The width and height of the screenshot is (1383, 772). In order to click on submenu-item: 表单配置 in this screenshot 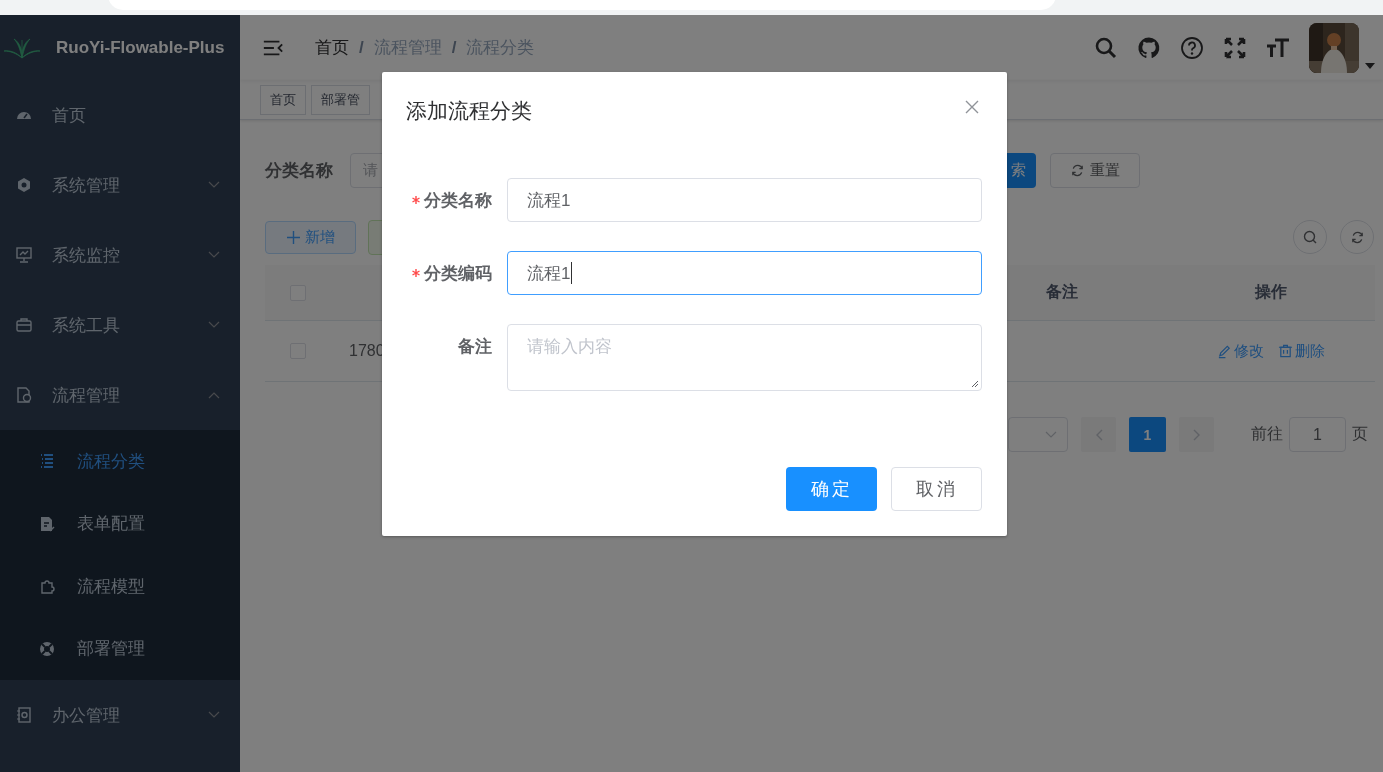, I will do `click(120, 523)`.